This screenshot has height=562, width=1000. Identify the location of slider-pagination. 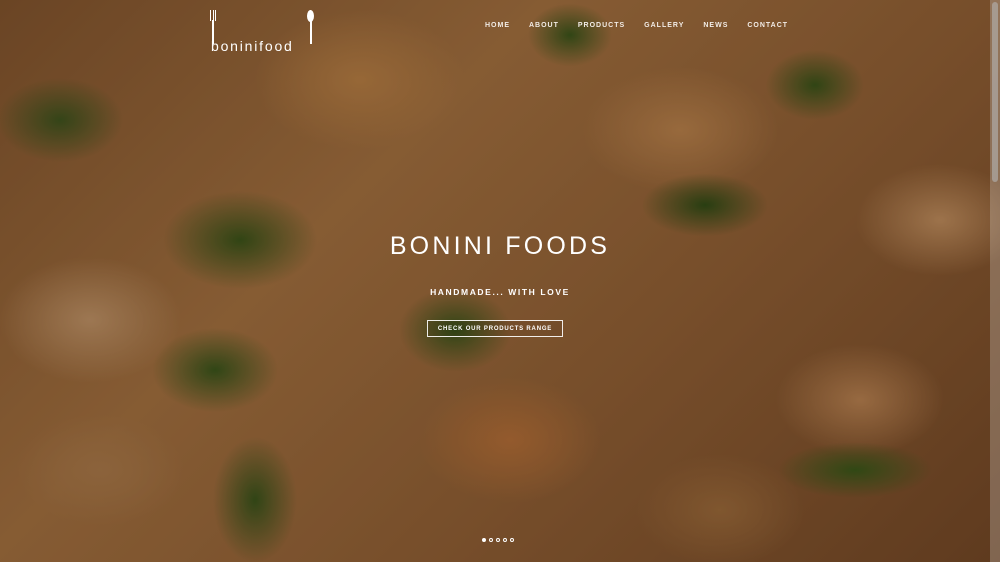
(498, 540).